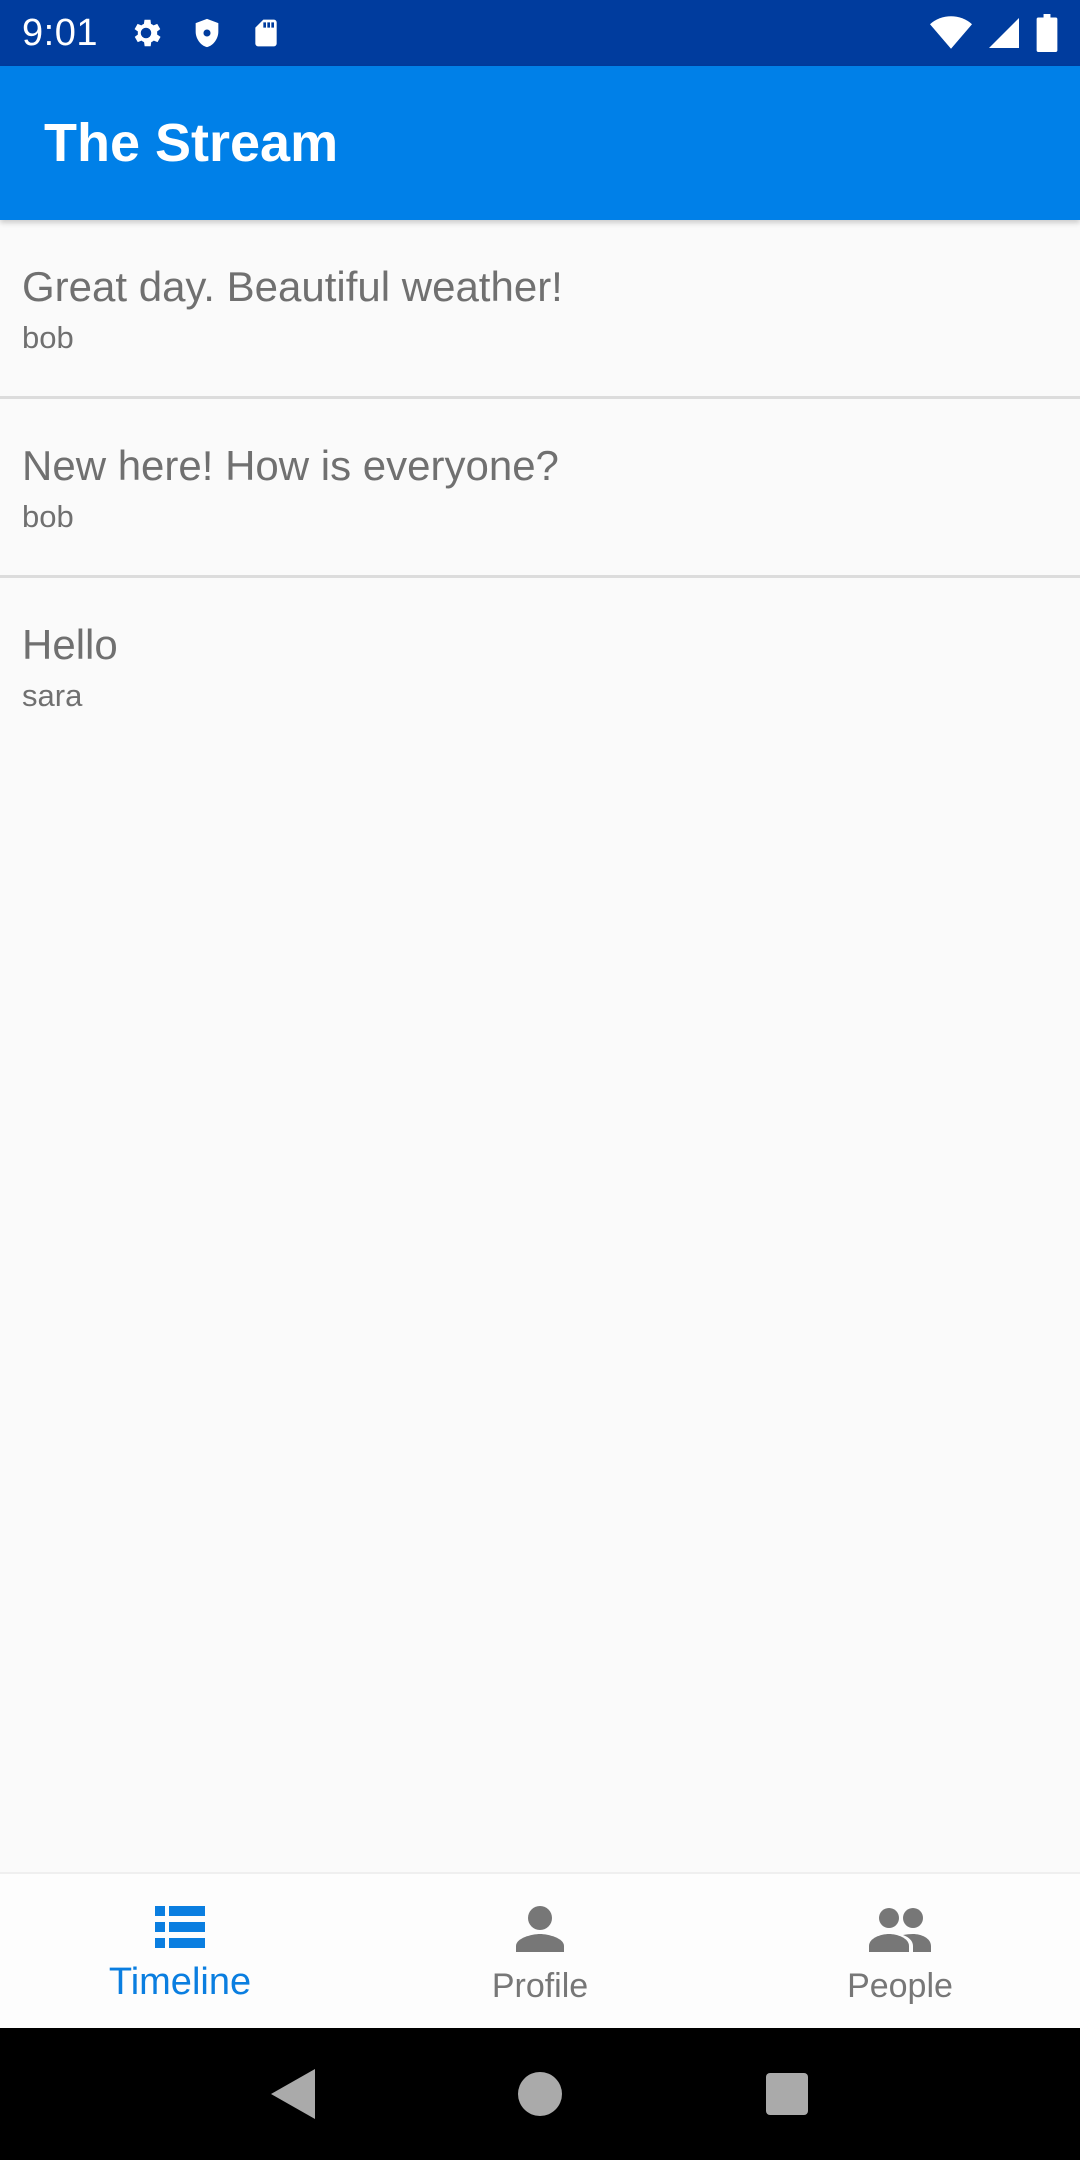 This screenshot has height=2160, width=1080. I want to click on signal-icon, so click(1004, 33).